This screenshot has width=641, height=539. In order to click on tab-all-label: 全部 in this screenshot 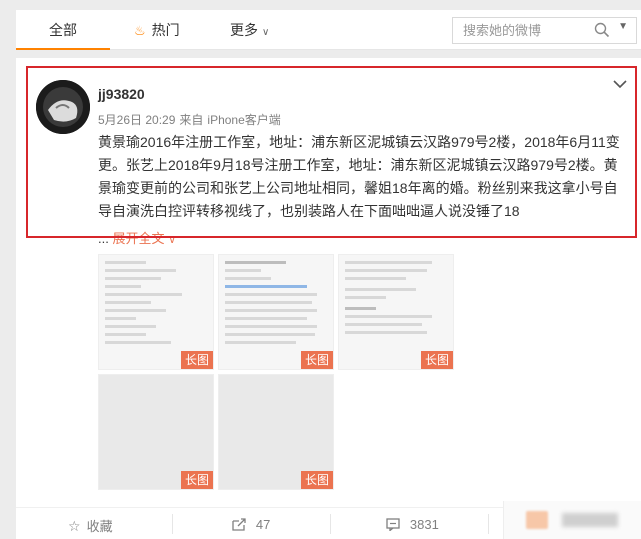, I will do `click(63, 30)`.